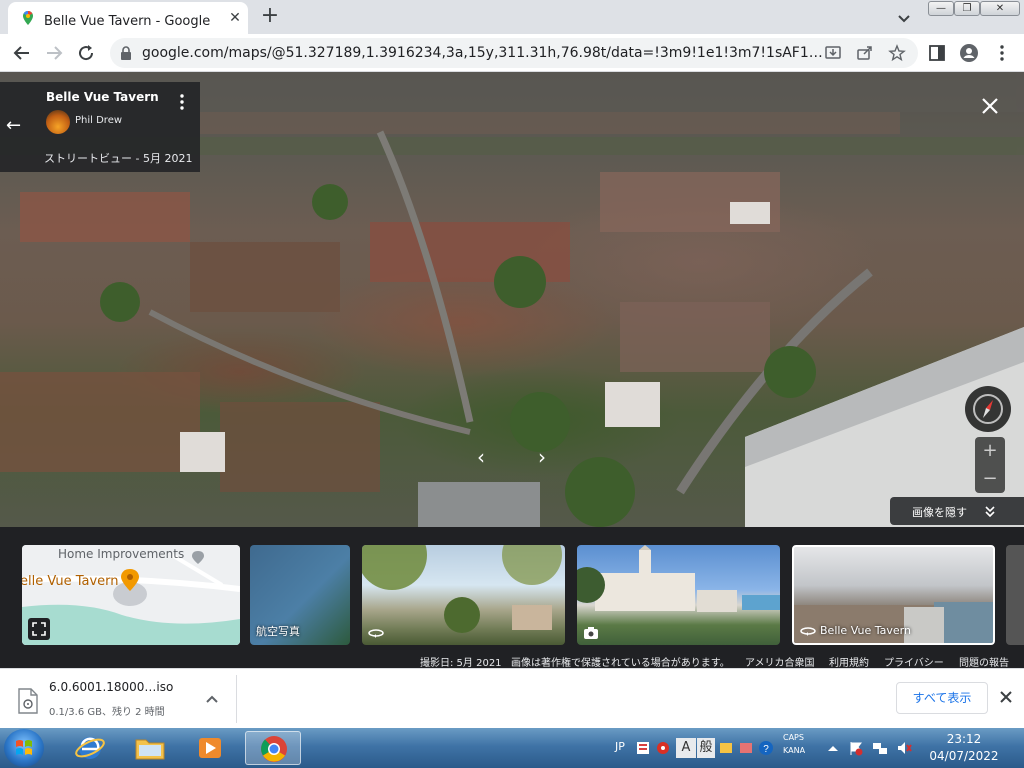  I want to click on clock-date: 04/07/2022, so click(964, 756).